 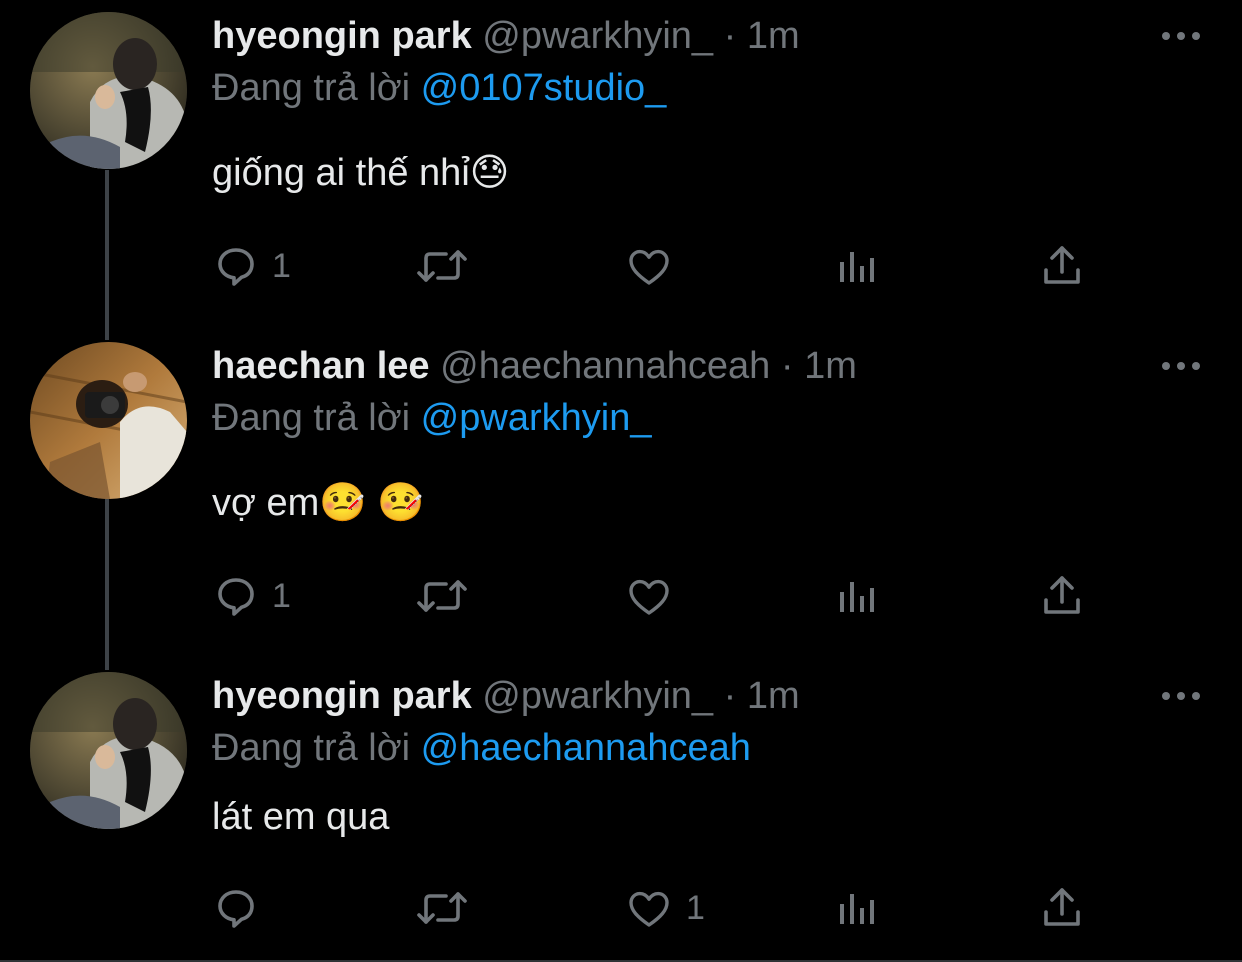 I want to click on mention-link: @haechannahceah, so click(x=586, y=748).